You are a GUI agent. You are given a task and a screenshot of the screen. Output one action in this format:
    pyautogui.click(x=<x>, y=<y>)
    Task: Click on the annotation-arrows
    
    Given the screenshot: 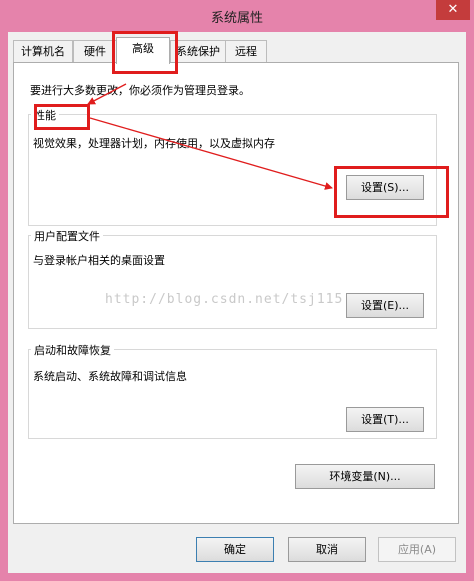 What is the action you would take?
    pyautogui.click(x=210, y=136)
    